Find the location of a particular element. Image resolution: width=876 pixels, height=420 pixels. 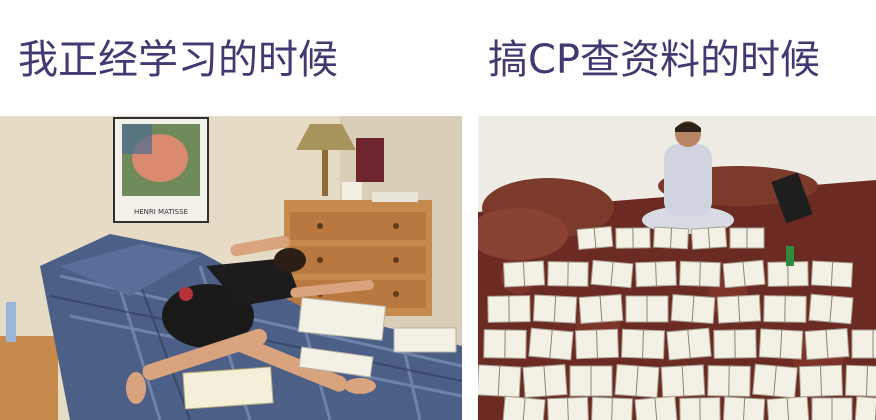

green-bottle is located at coordinates (790, 256).